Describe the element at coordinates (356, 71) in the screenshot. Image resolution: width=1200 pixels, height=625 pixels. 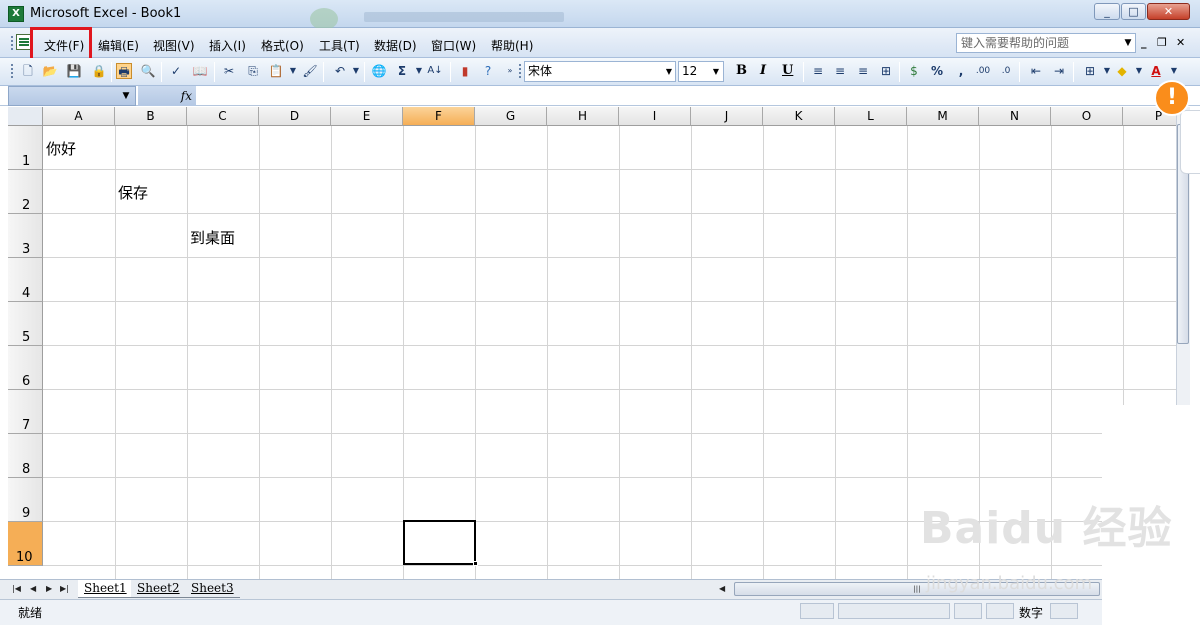
I see `undo-dropdown-icon: ▼` at that location.